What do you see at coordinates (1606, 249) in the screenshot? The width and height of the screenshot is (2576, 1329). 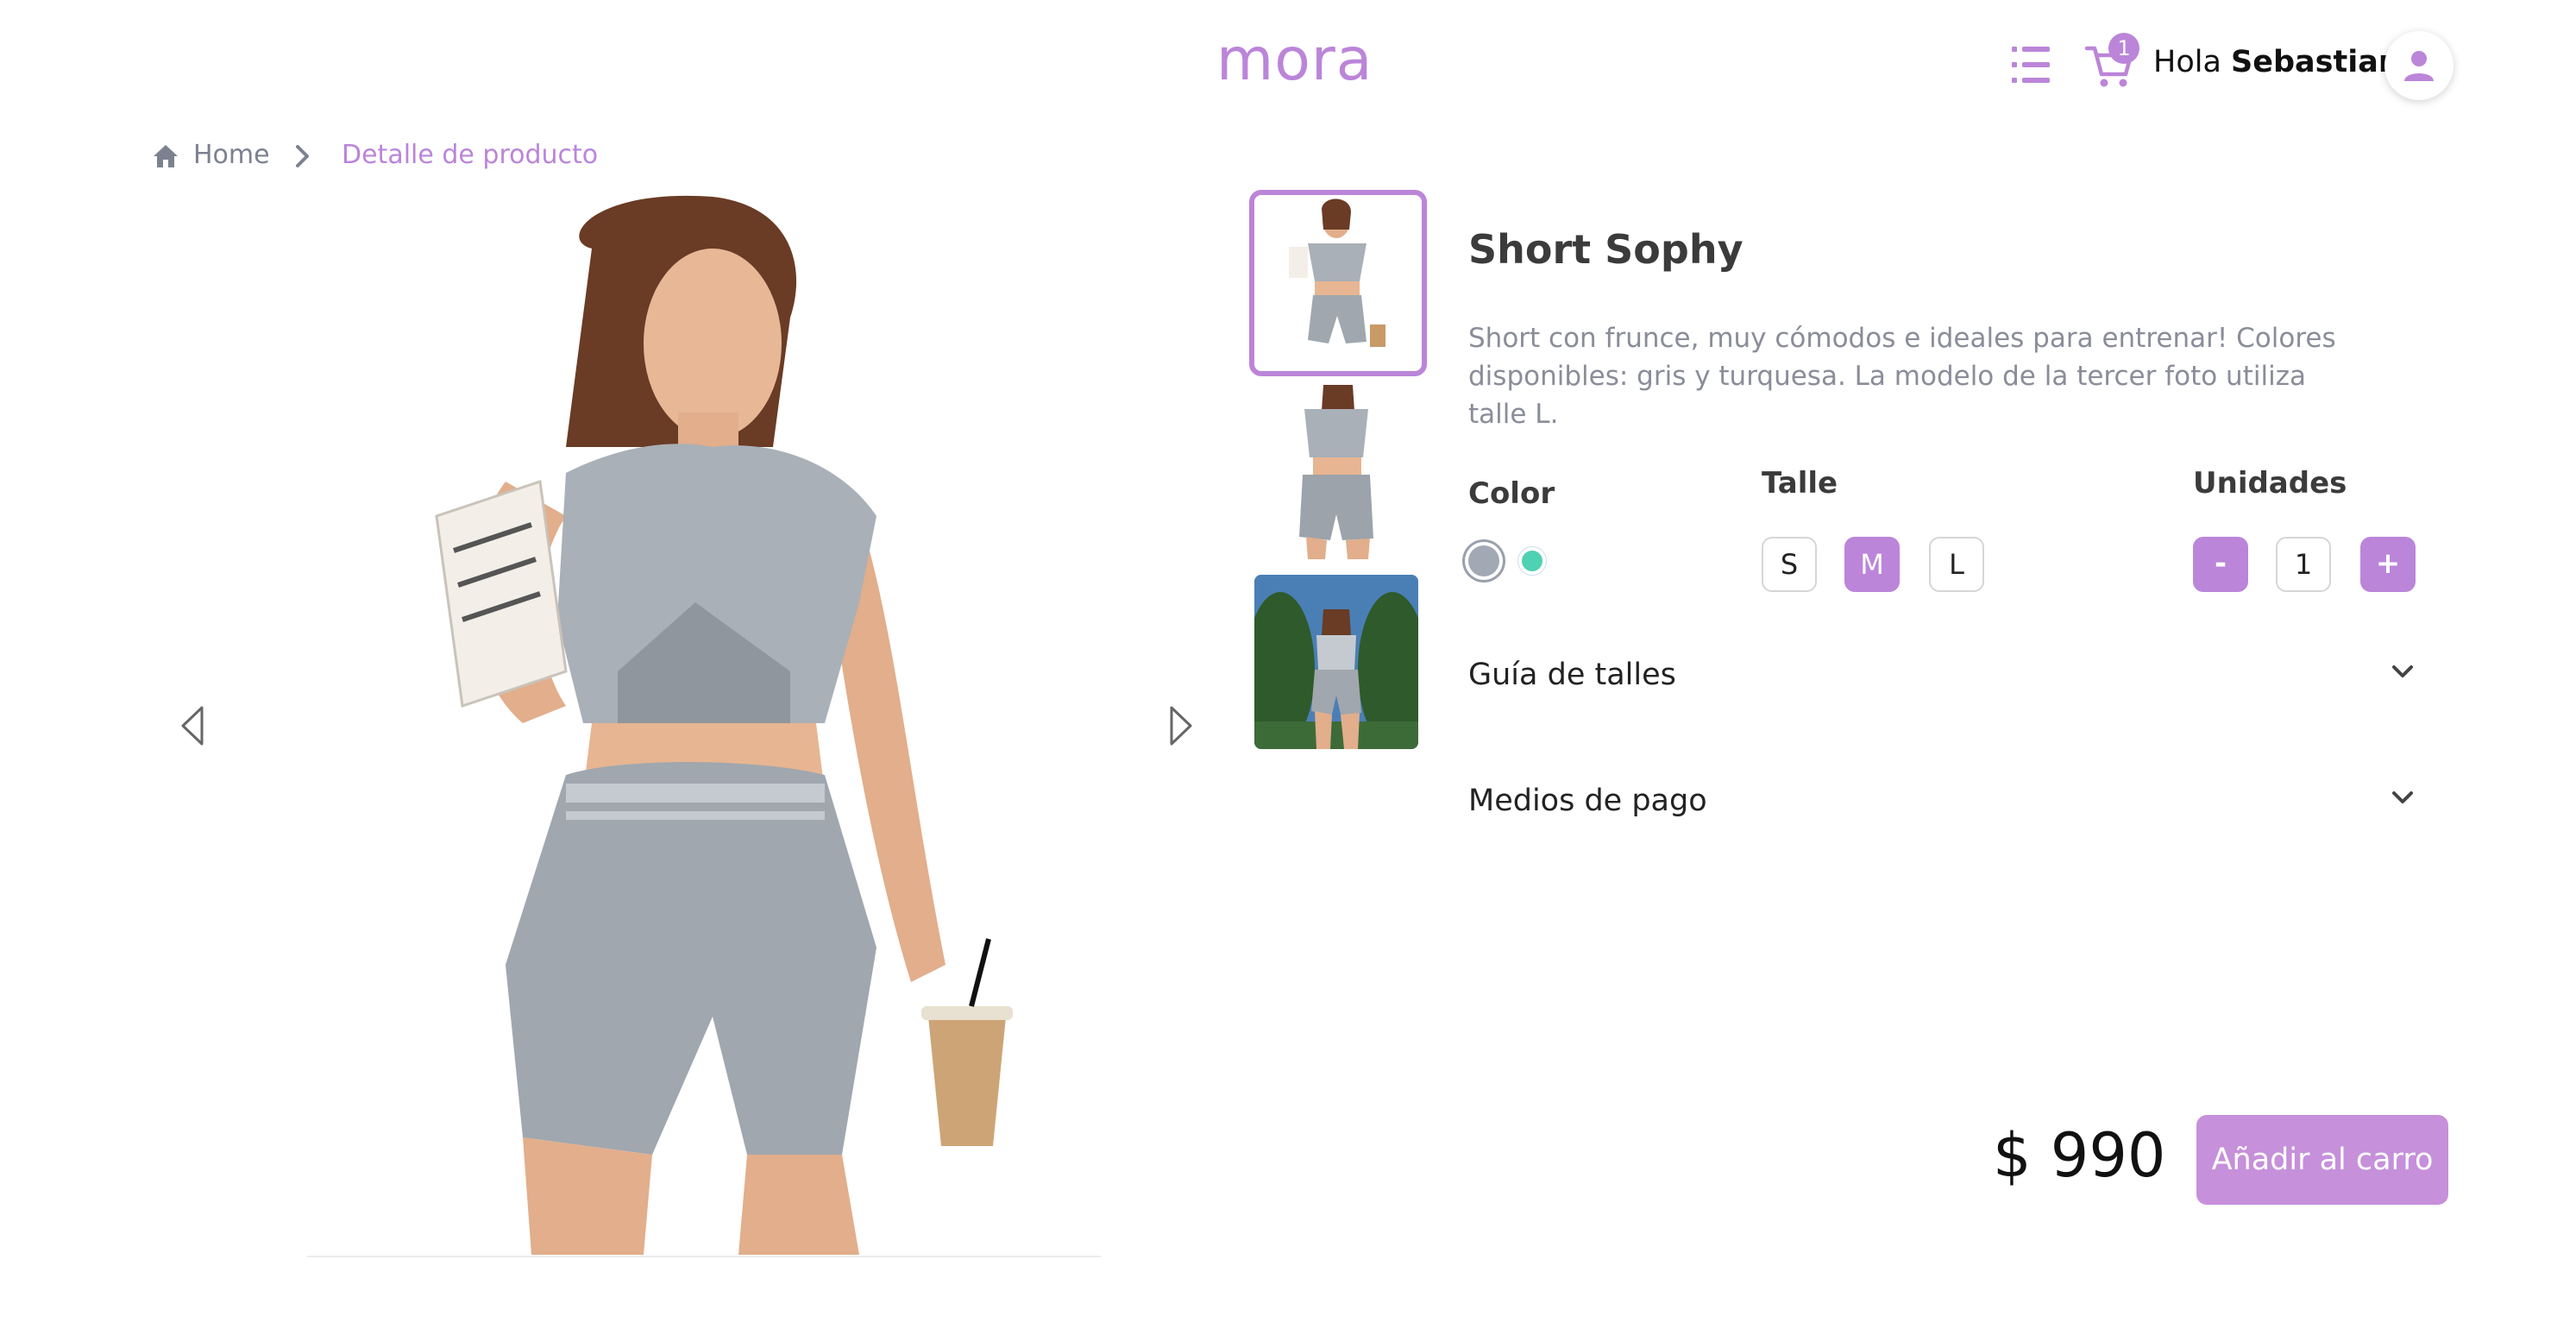 I see `product-title: Short Sophy` at bounding box center [1606, 249].